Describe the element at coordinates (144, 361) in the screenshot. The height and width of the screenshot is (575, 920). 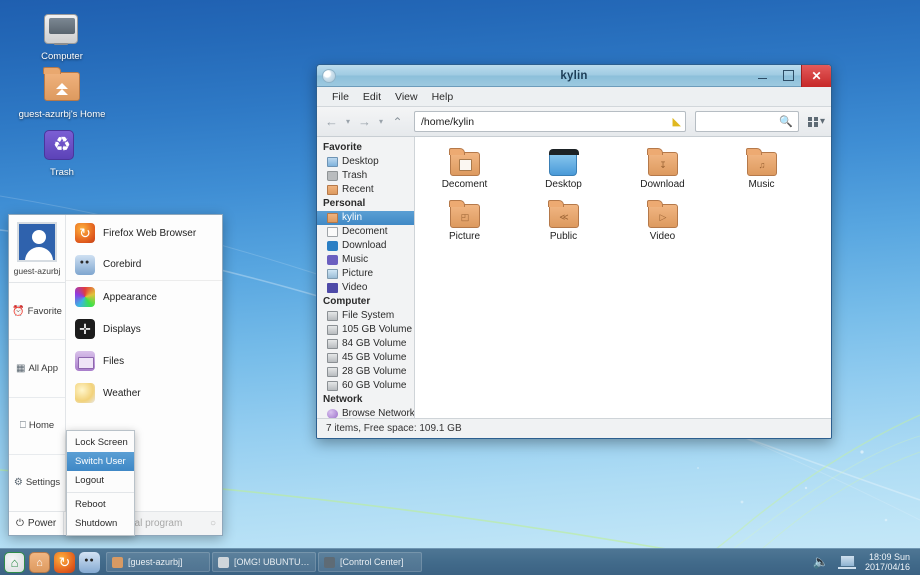
I see `app-item-files: Files` at that location.